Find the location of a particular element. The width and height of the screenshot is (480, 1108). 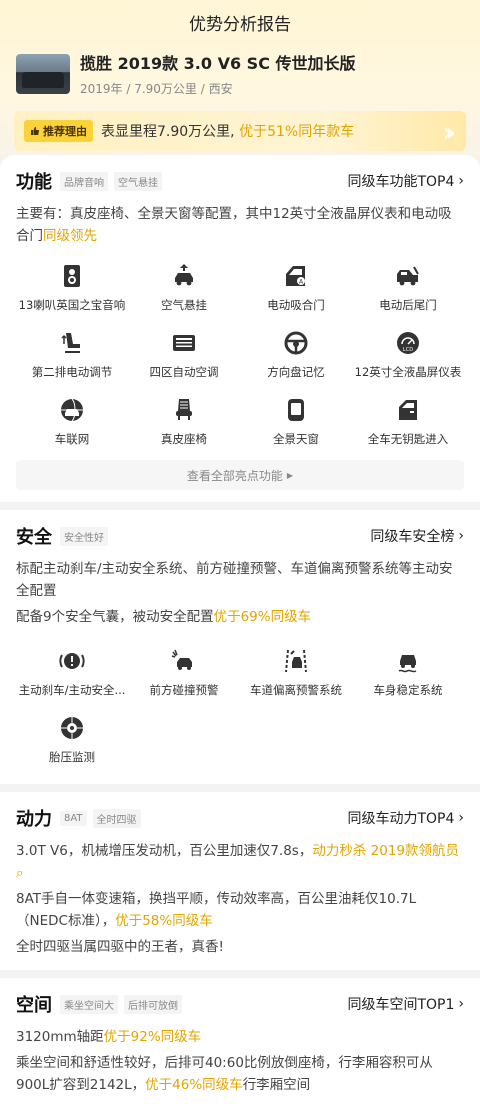

safety-rank-link: 同级车安全榜 › is located at coordinates (417, 536).